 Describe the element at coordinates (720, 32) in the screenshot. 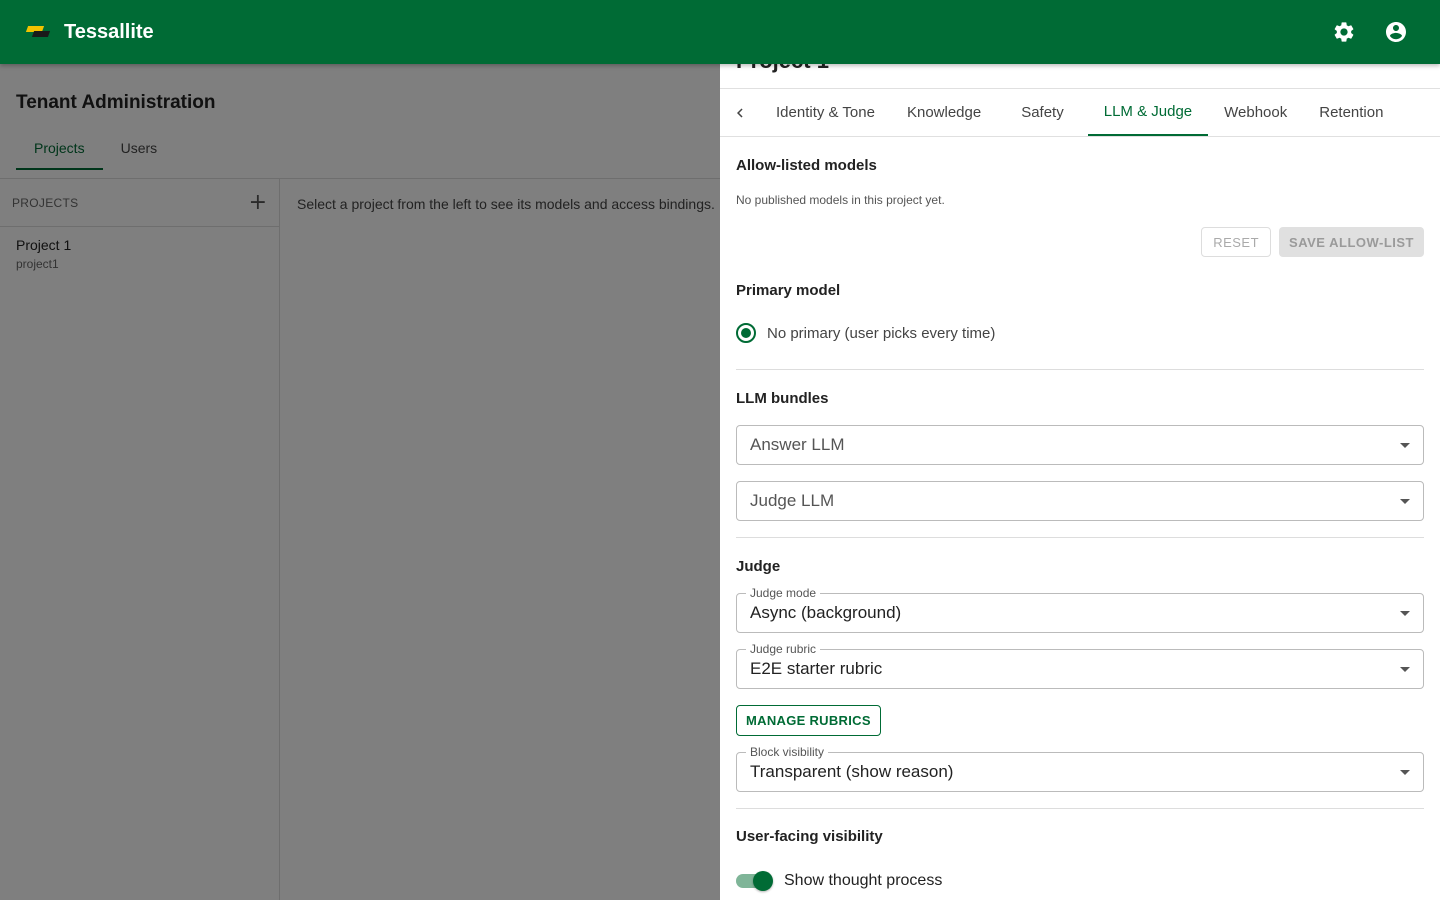

I see `app-bar: Tessallite` at that location.